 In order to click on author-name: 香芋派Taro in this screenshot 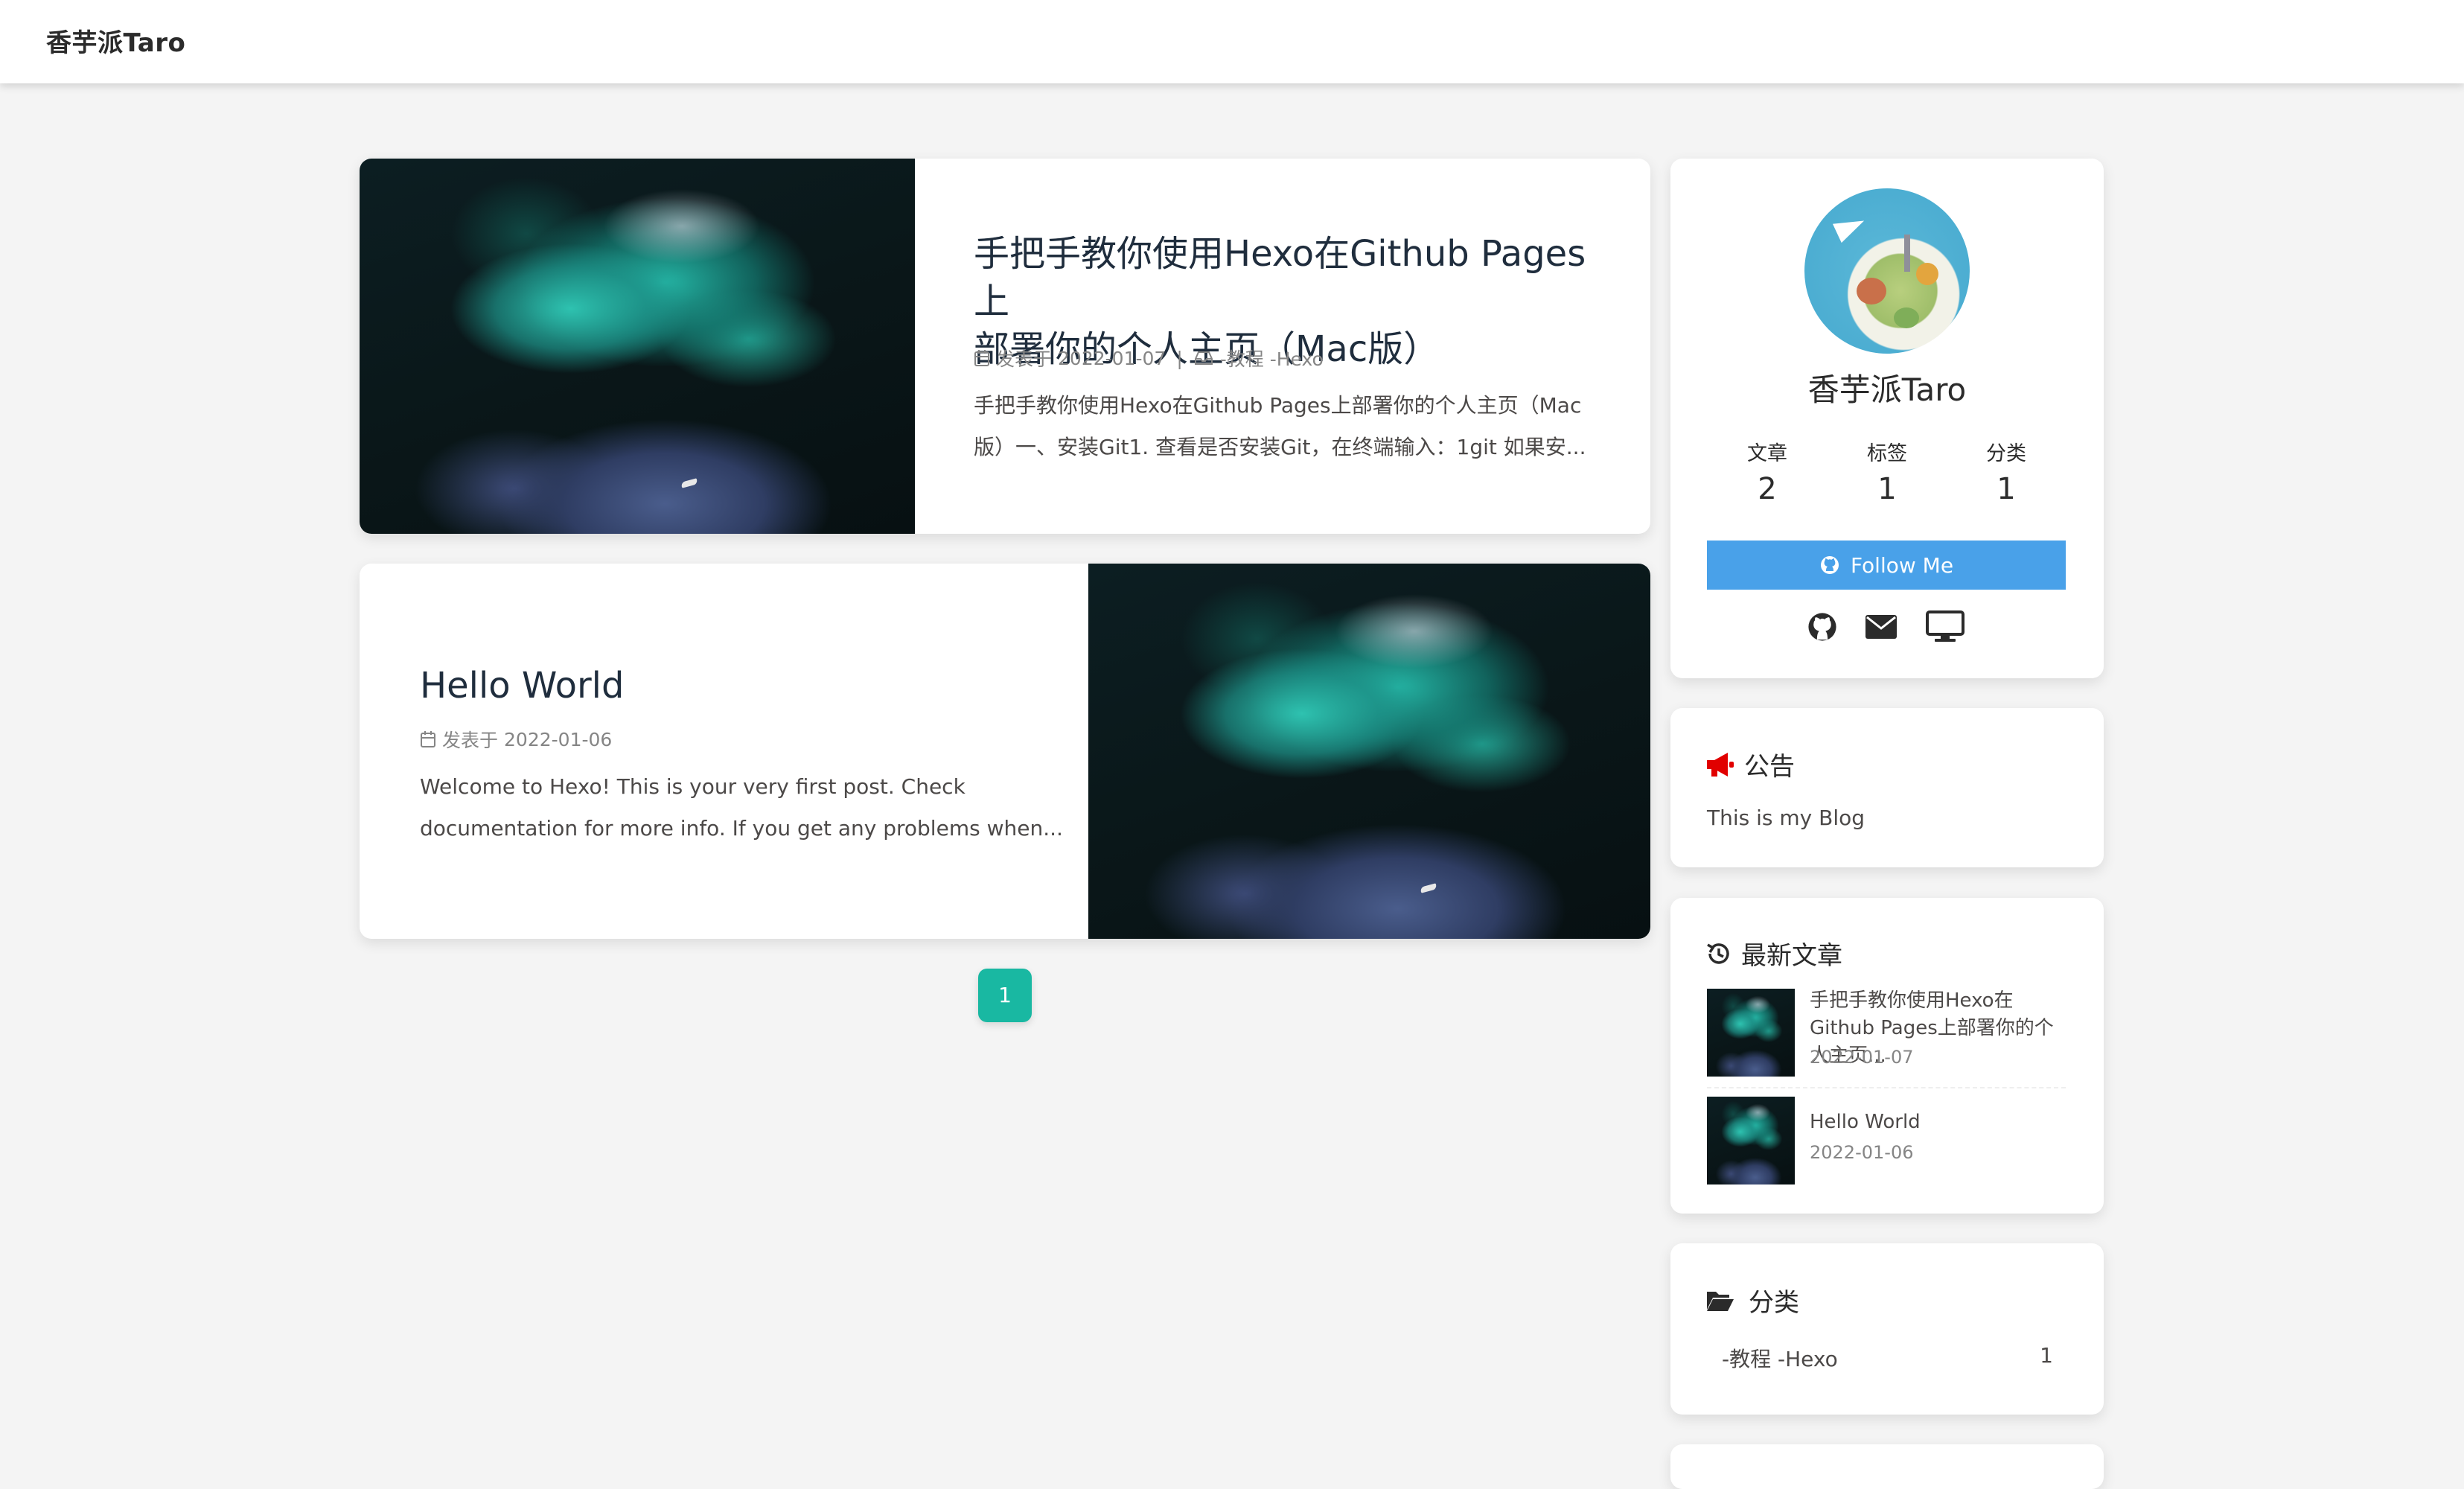, I will do `click(1887, 390)`.